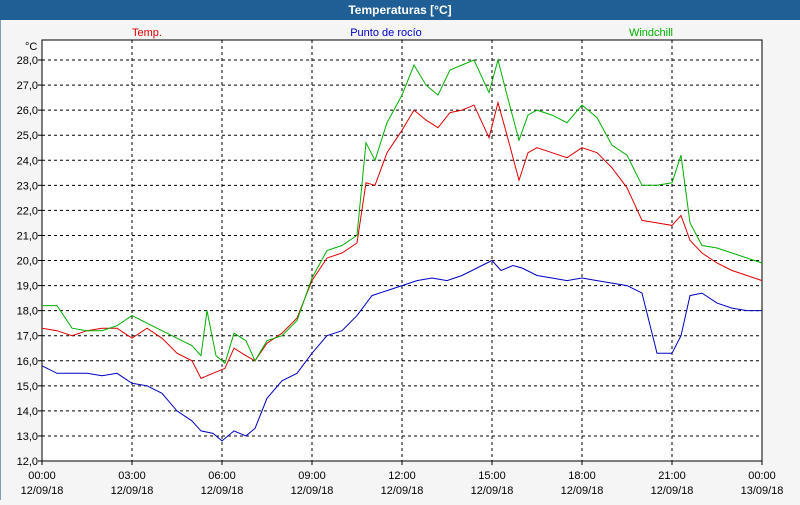 Image resolution: width=800 pixels, height=505 pixels. I want to click on y-tick-label: 20,0, so click(27, 262).